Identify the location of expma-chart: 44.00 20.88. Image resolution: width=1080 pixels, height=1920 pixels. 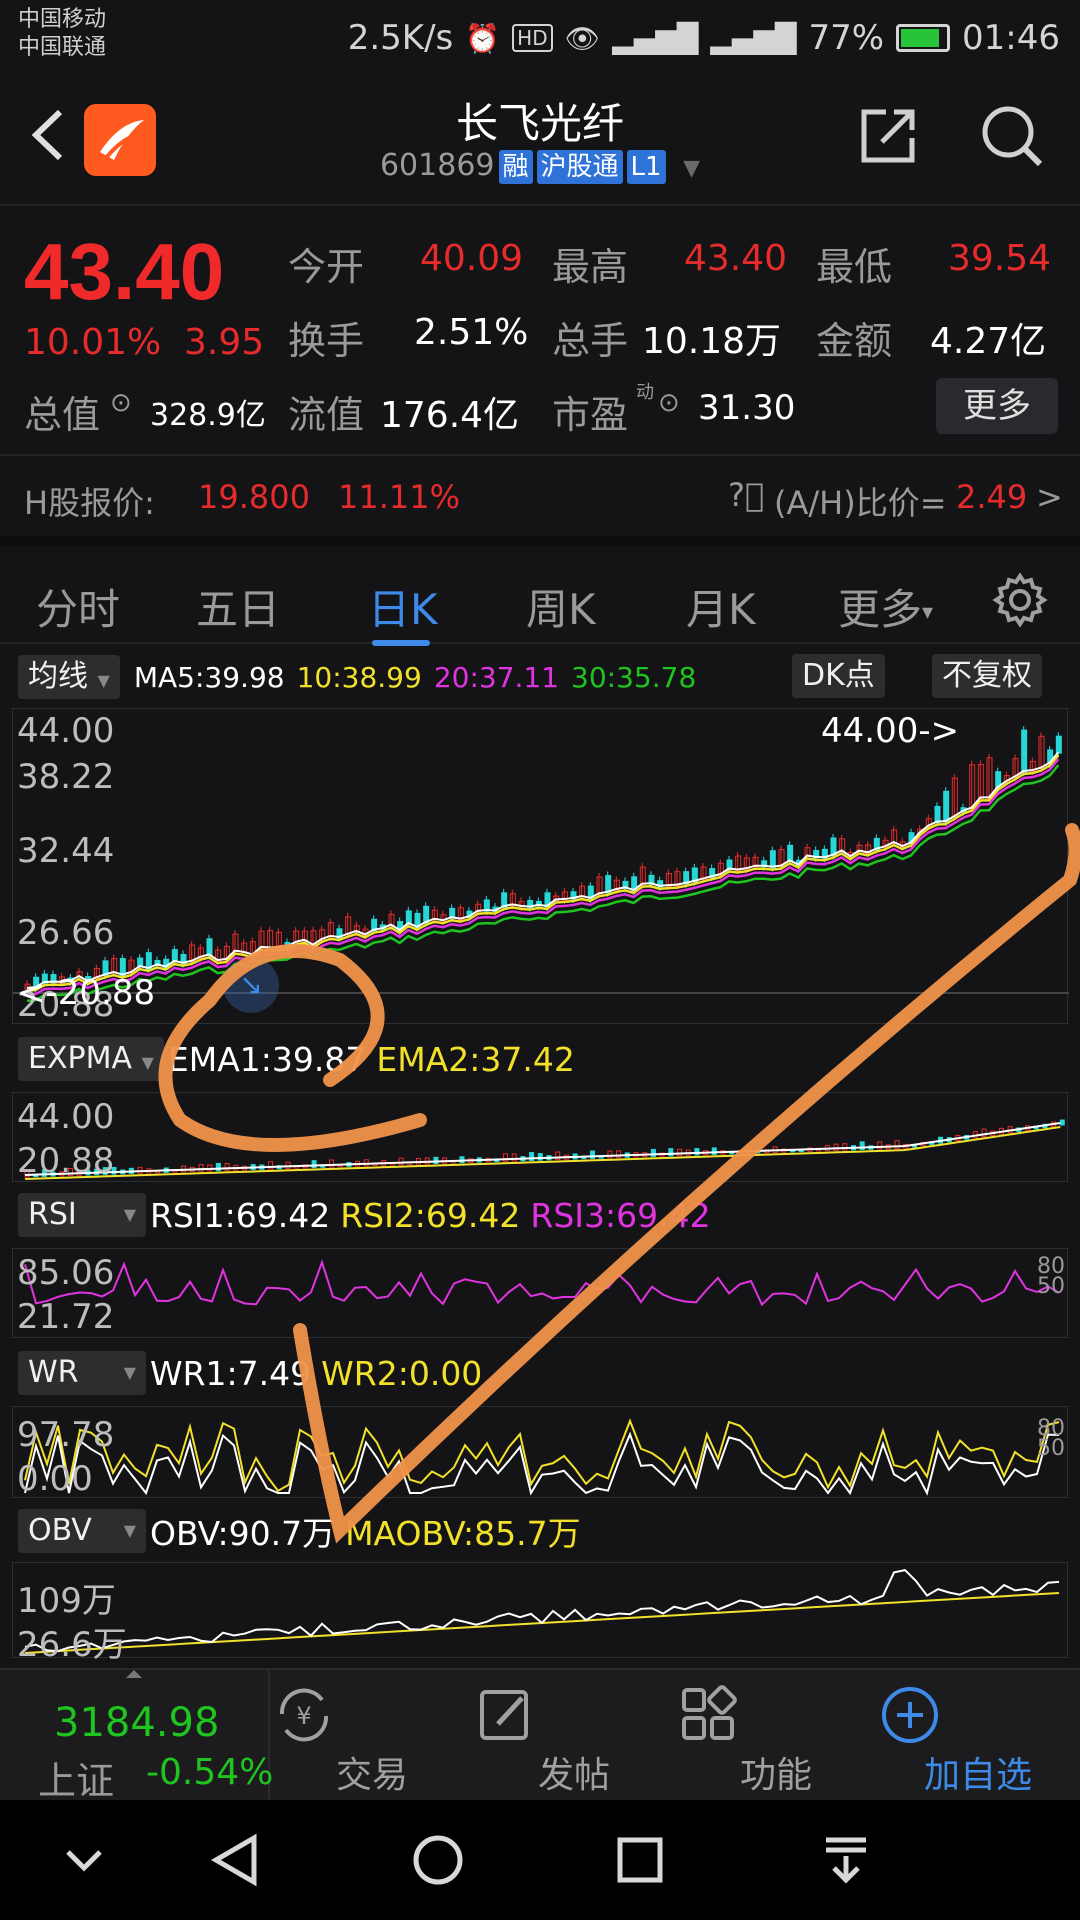
(540, 1137).